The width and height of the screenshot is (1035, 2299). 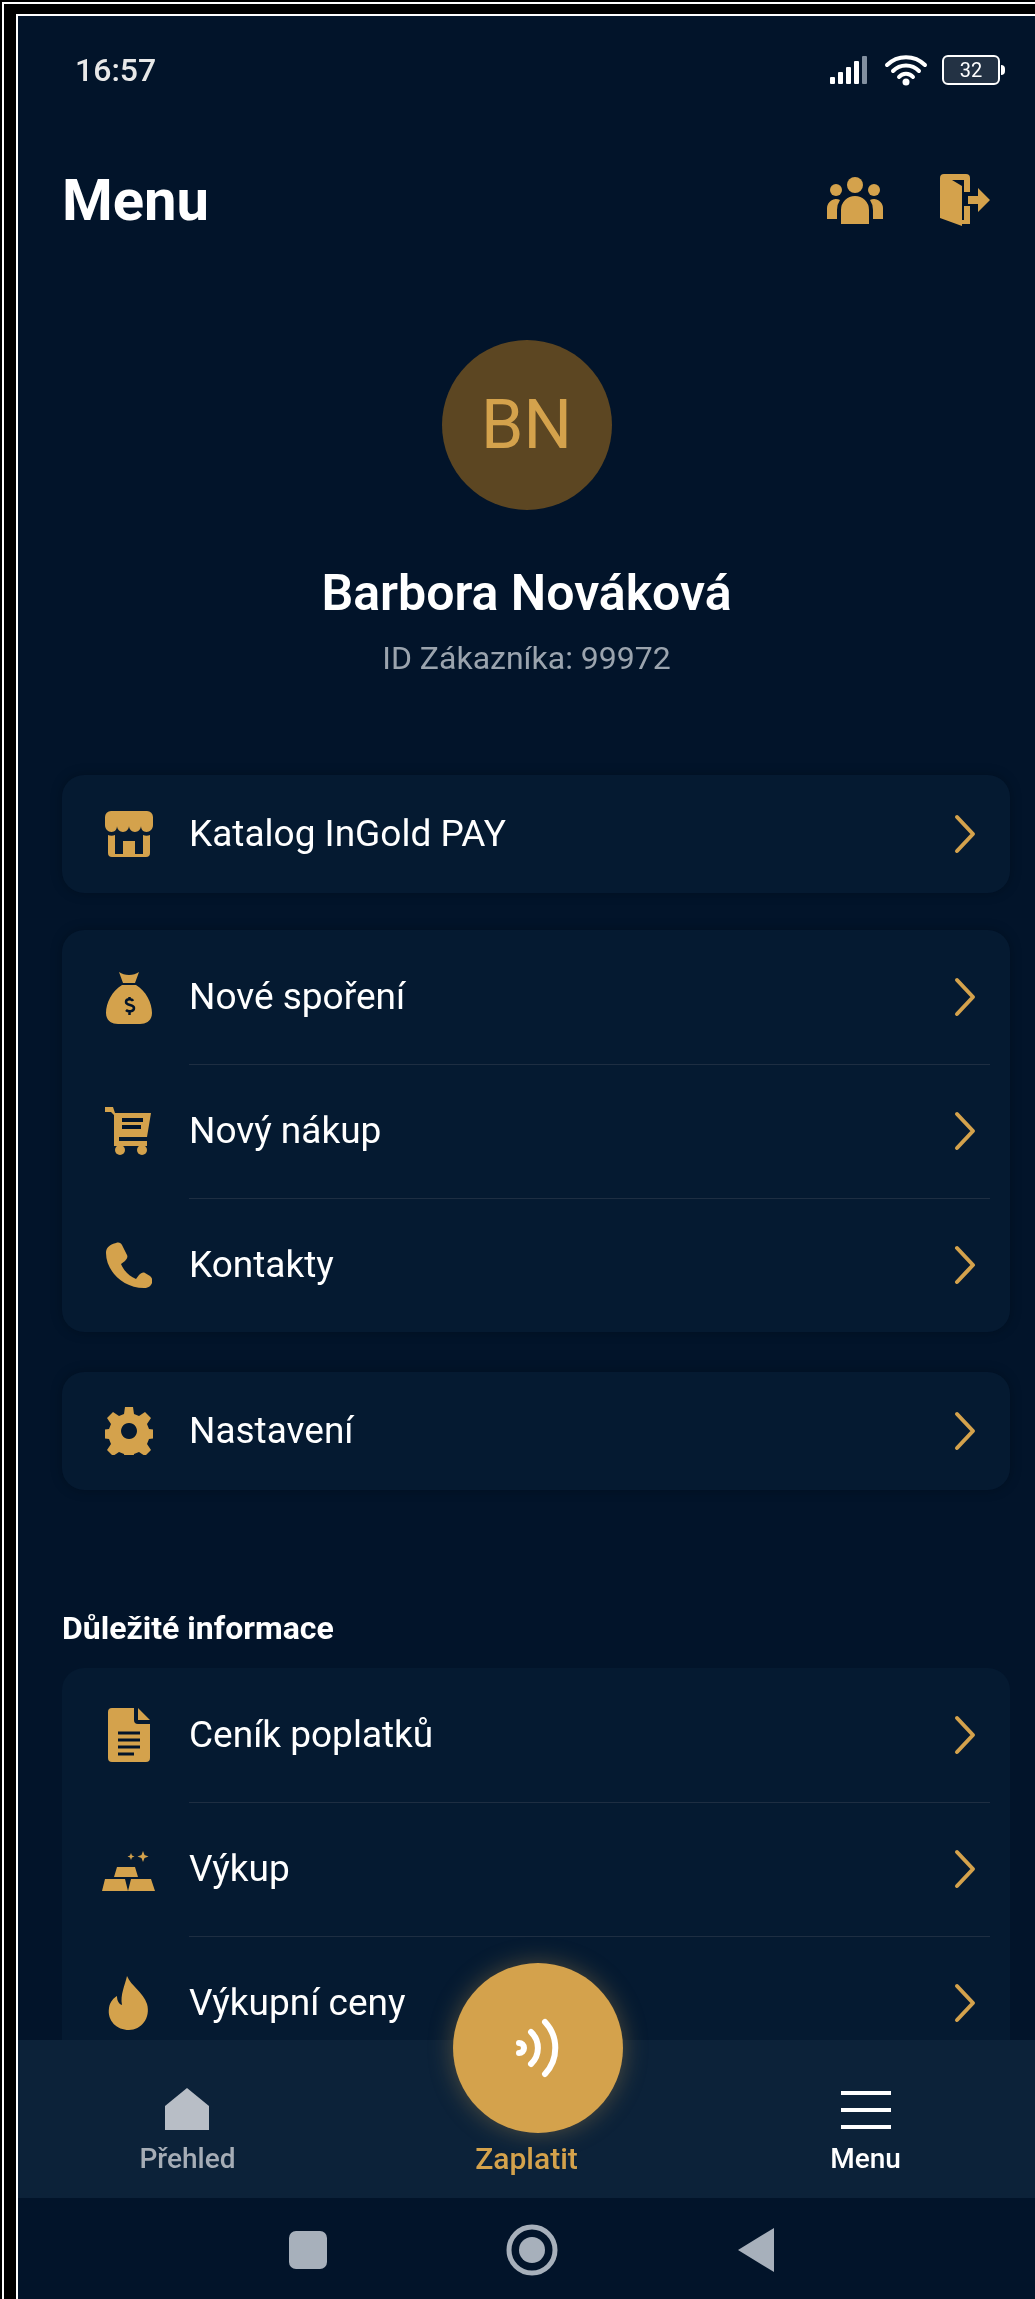 What do you see at coordinates (198, 1628) in the screenshot?
I see `section-heading: Důležité informace` at bounding box center [198, 1628].